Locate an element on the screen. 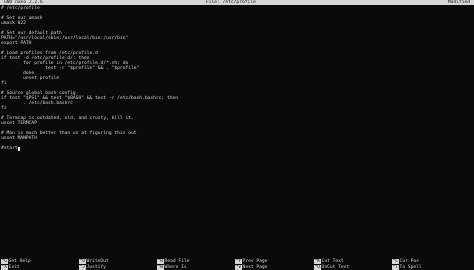 This screenshot has height=270, width=474. editor-line: unset MANPATH is located at coordinates (19, 138).